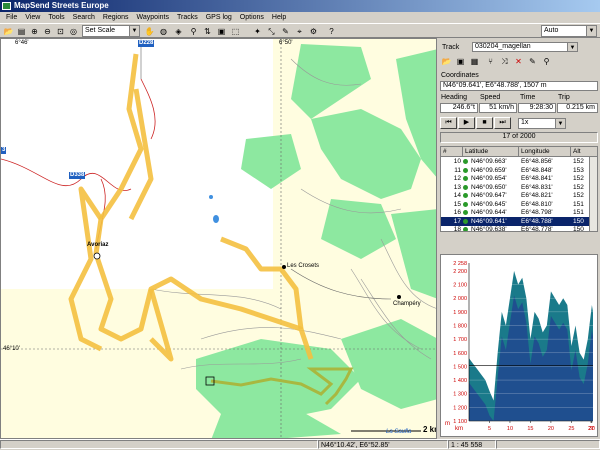 The image size is (600, 450). Describe the element at coordinates (571, 429) in the screenshot. I see `x-tick-label: 25` at that location.